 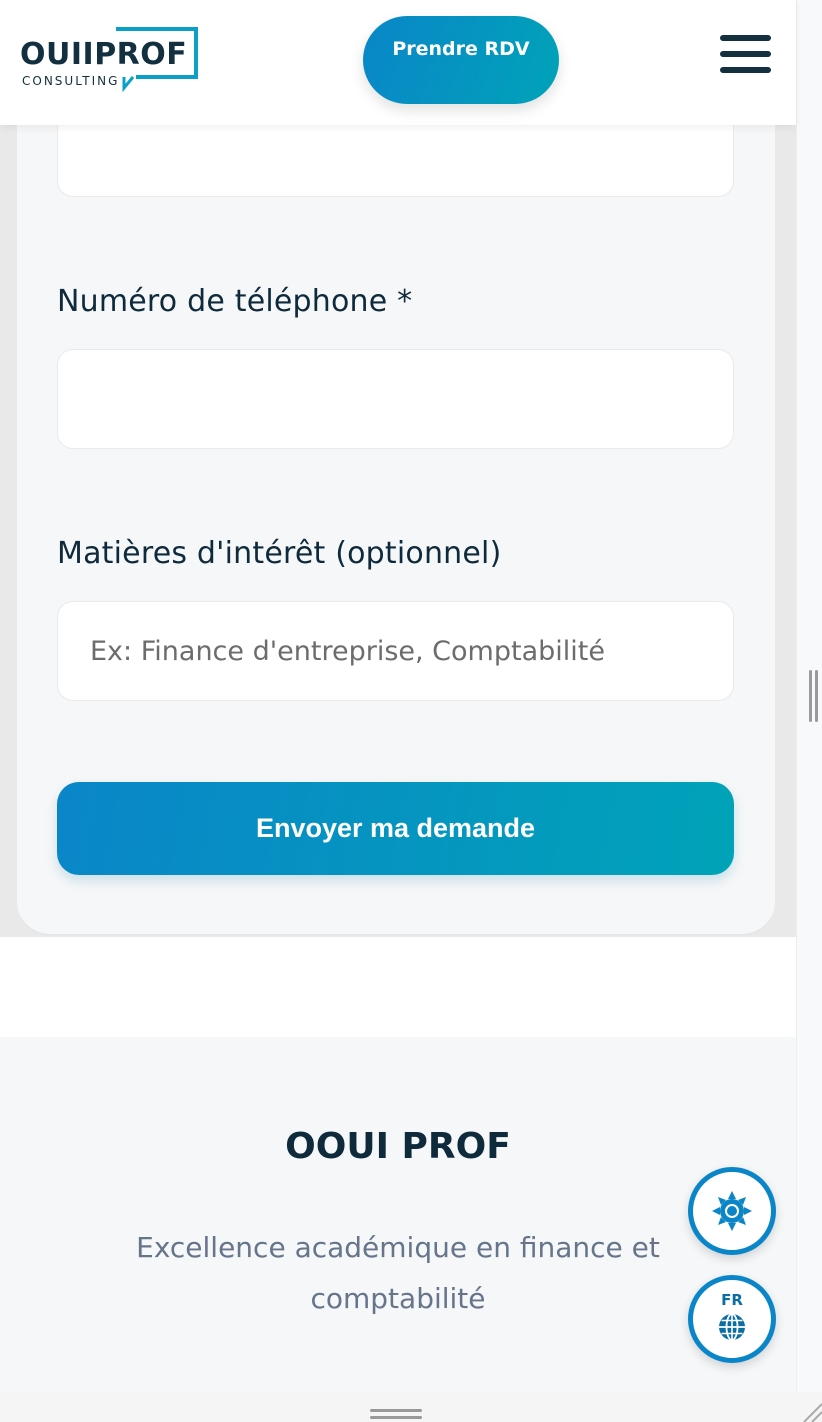 What do you see at coordinates (814, 696) in the screenshot?
I see `scroll-grip-icon` at bounding box center [814, 696].